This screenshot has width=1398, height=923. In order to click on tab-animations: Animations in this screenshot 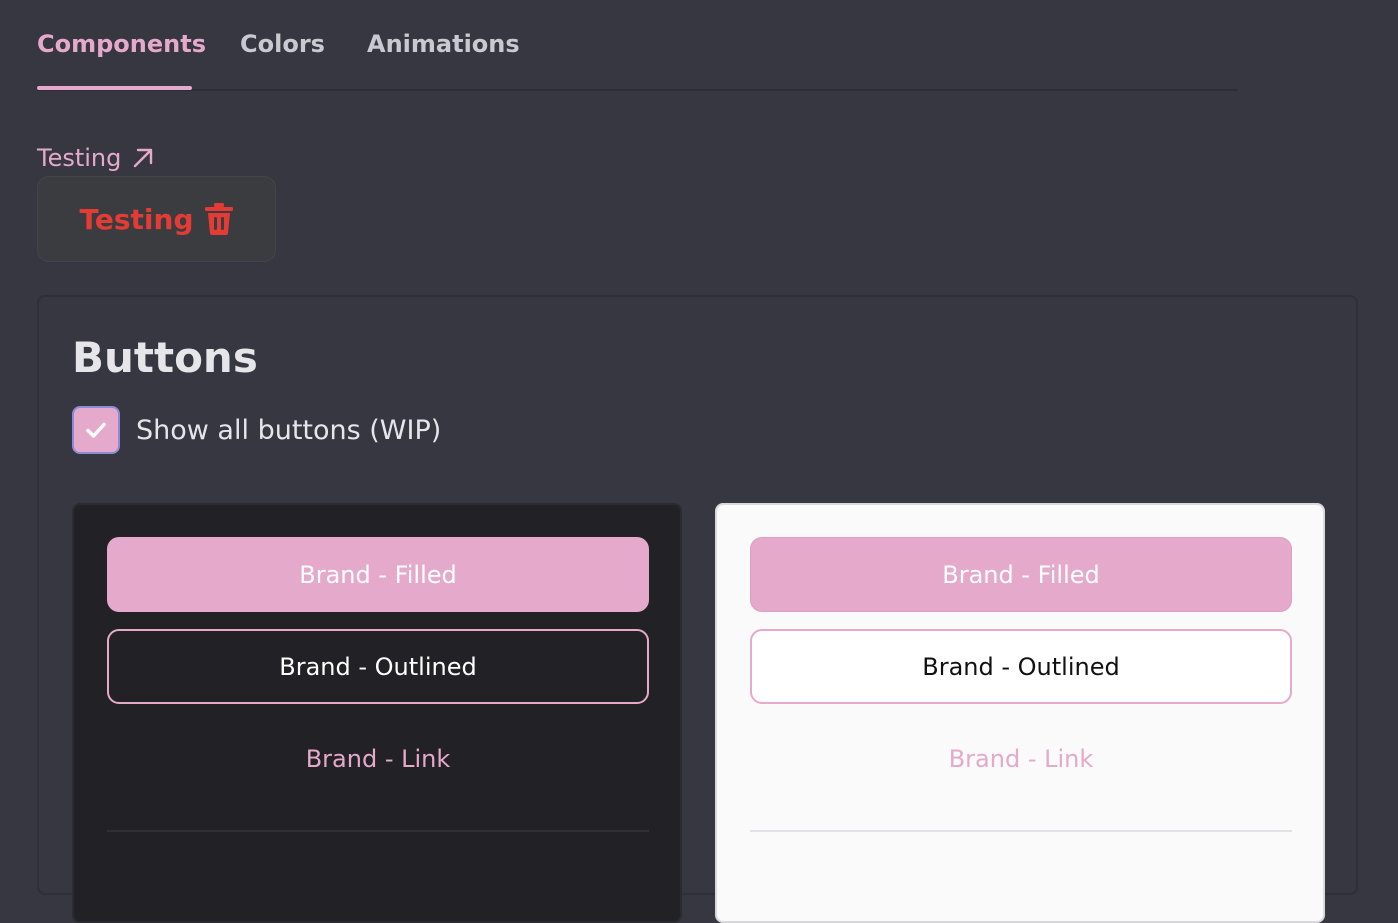, I will do `click(443, 44)`.